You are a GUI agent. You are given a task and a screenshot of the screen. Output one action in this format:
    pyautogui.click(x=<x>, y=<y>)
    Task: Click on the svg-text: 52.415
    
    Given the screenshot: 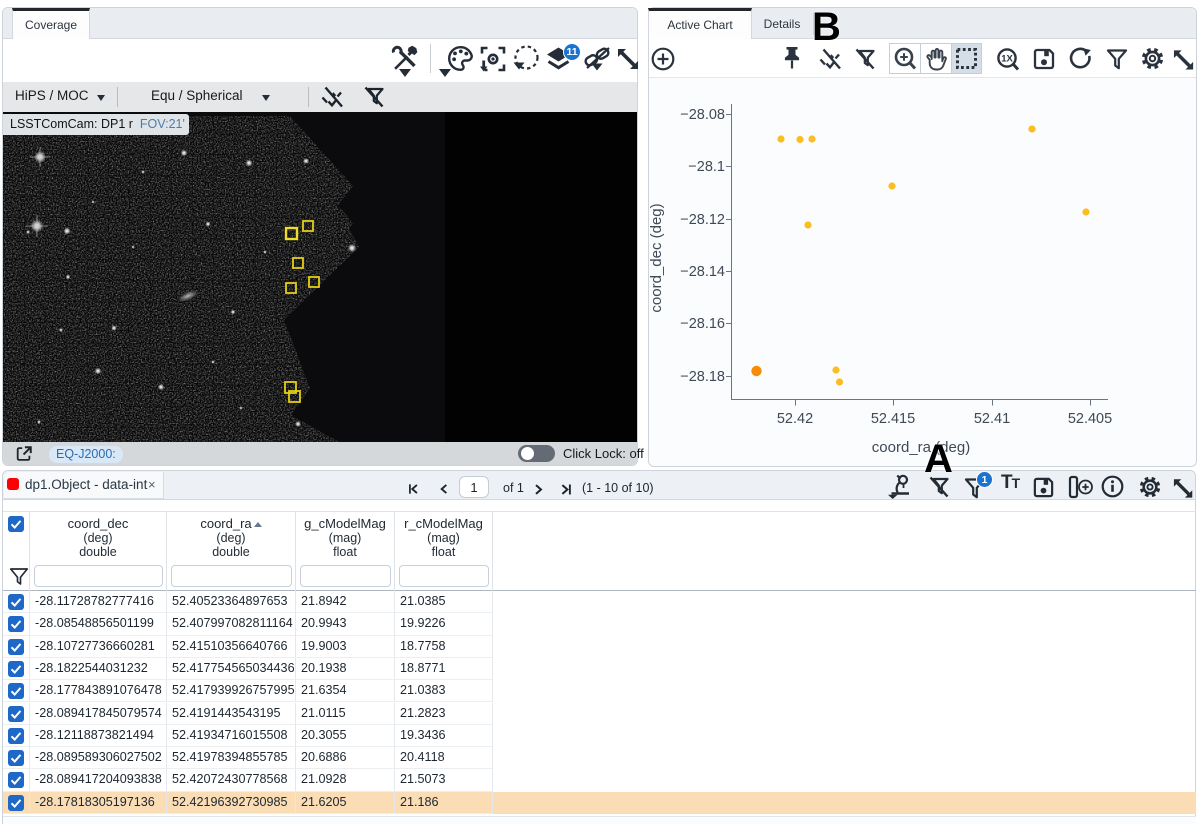 What is the action you would take?
    pyautogui.click(x=893, y=419)
    